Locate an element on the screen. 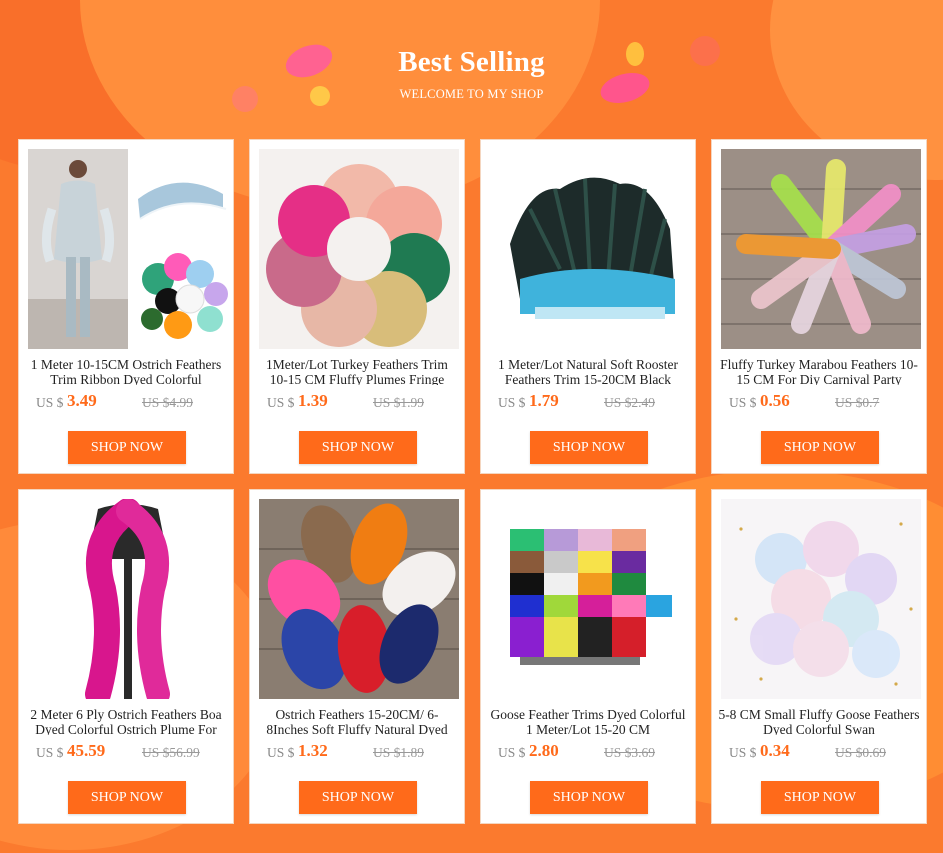  sale-price: 3.49 is located at coordinates (82, 400).